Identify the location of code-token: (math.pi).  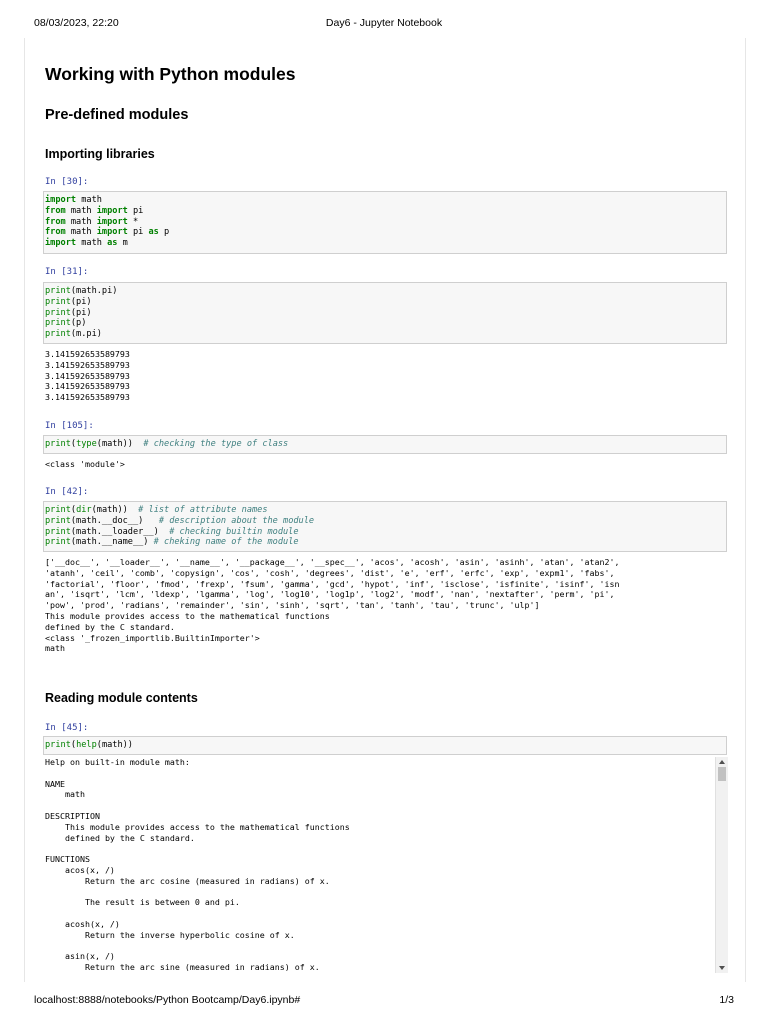
(94, 291).